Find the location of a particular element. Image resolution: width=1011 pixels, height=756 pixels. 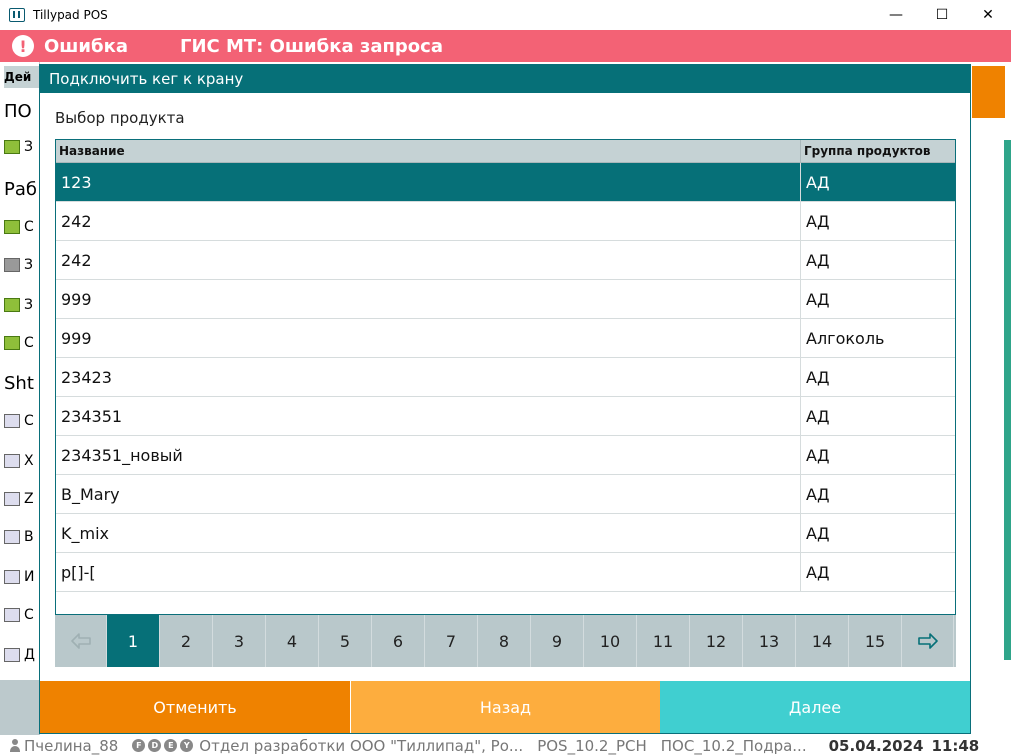

table-row: 123 АД is located at coordinates (505, 182).